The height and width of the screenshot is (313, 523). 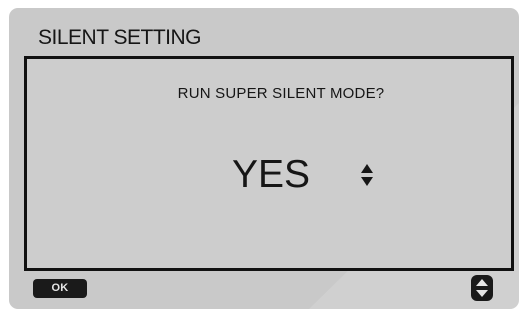 I want to click on setting-value: YES, so click(x=271, y=175).